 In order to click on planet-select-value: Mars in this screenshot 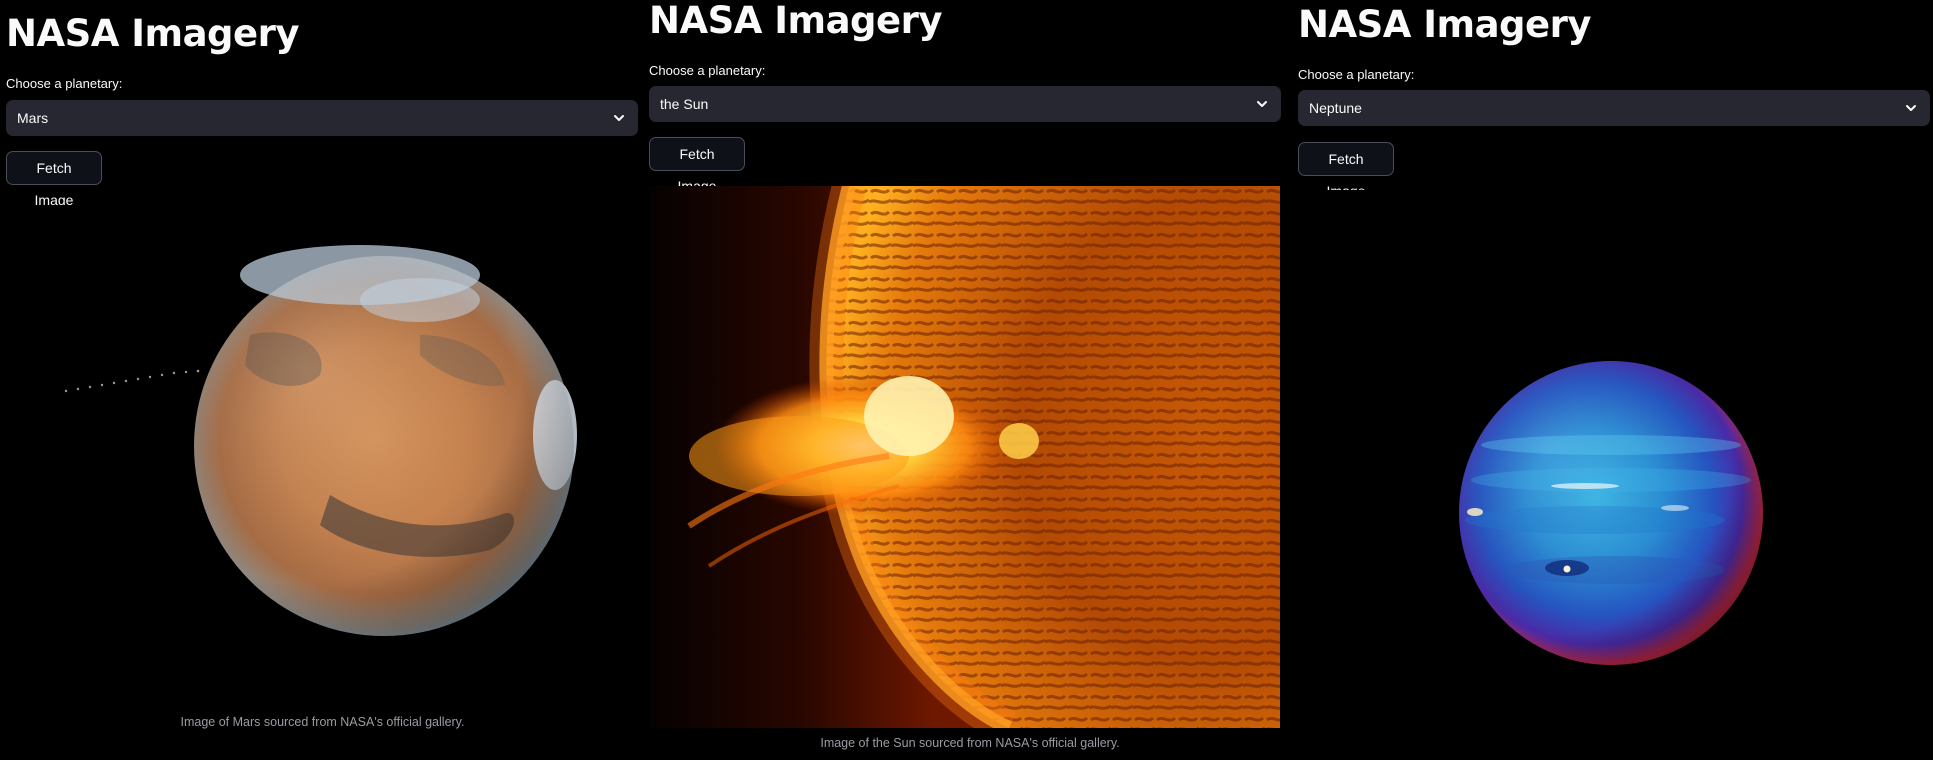, I will do `click(33, 118)`.